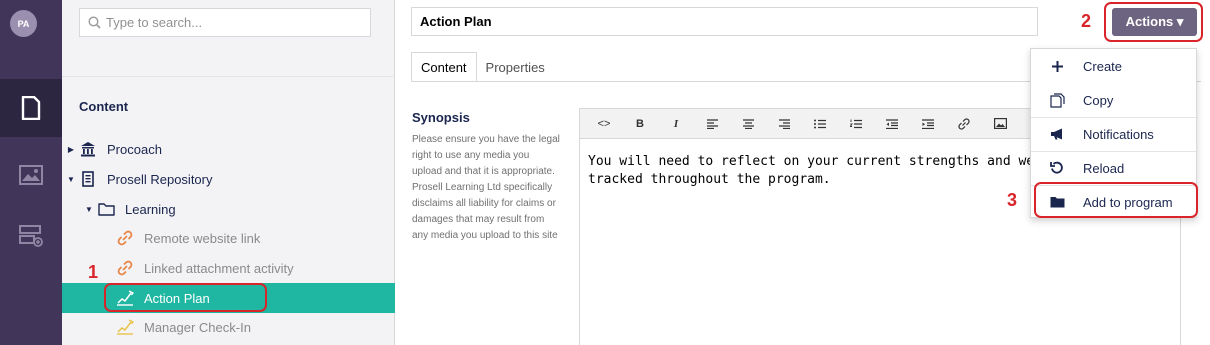  I want to click on align-right-icon, so click(784, 123).